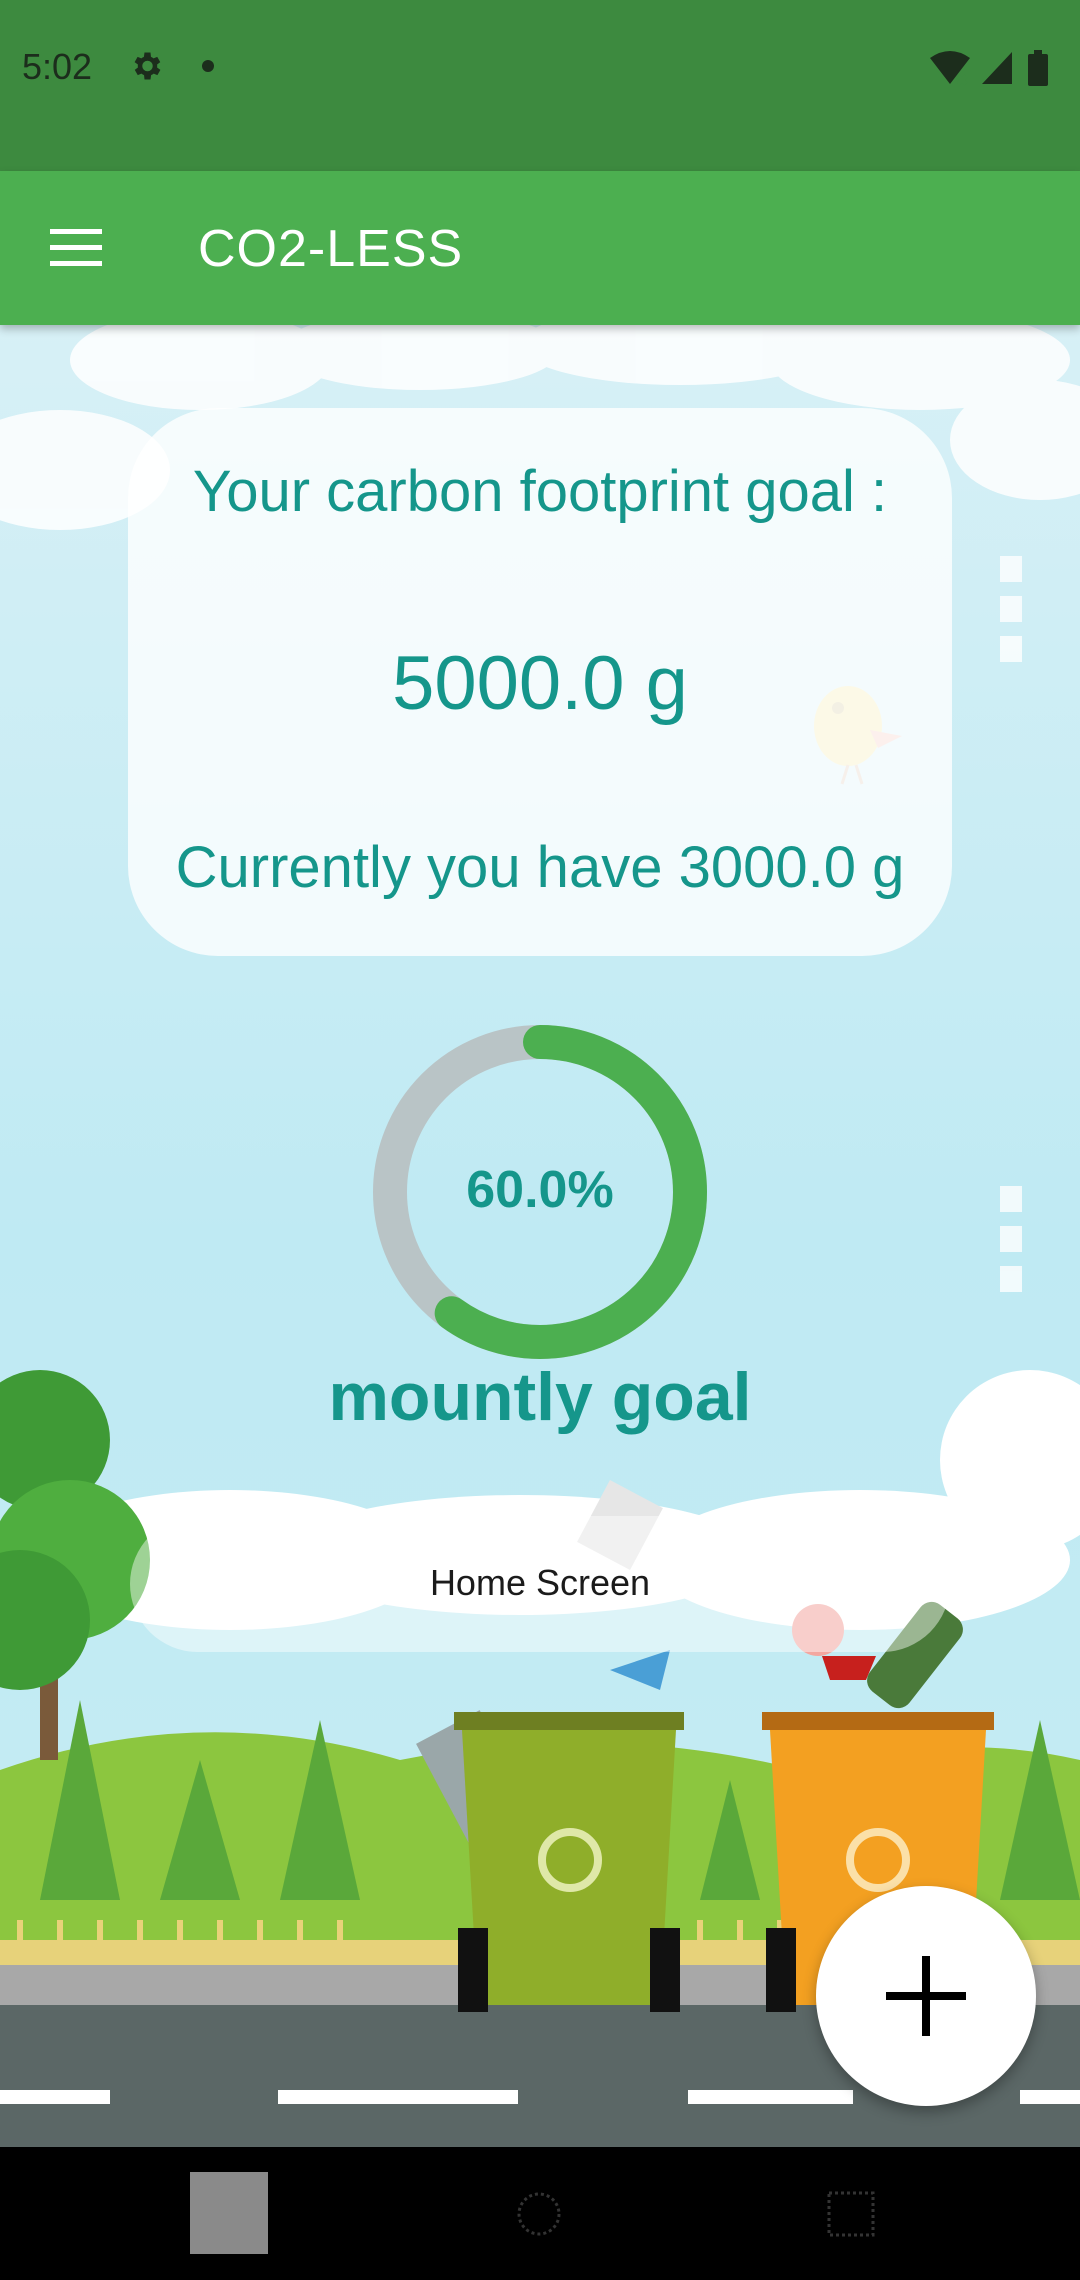 This screenshot has height=2280, width=1080. What do you see at coordinates (997, 68) in the screenshot?
I see `signal-icon` at bounding box center [997, 68].